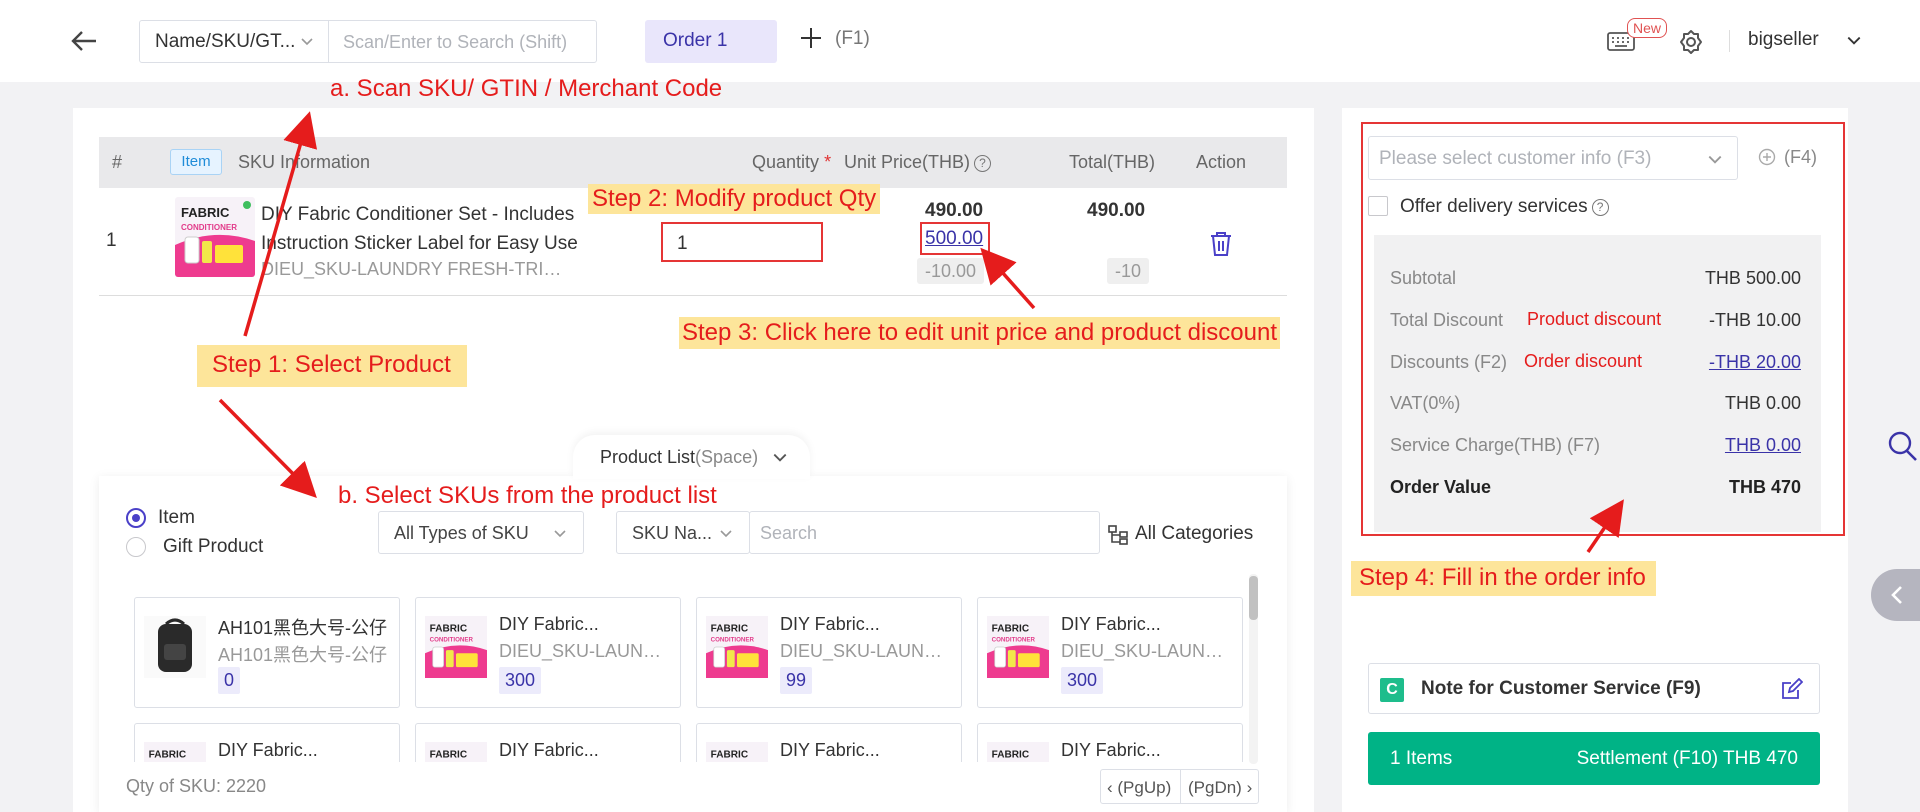 This screenshot has height=812, width=1920. I want to click on arrow-step1-to-search, so click(280, 224).